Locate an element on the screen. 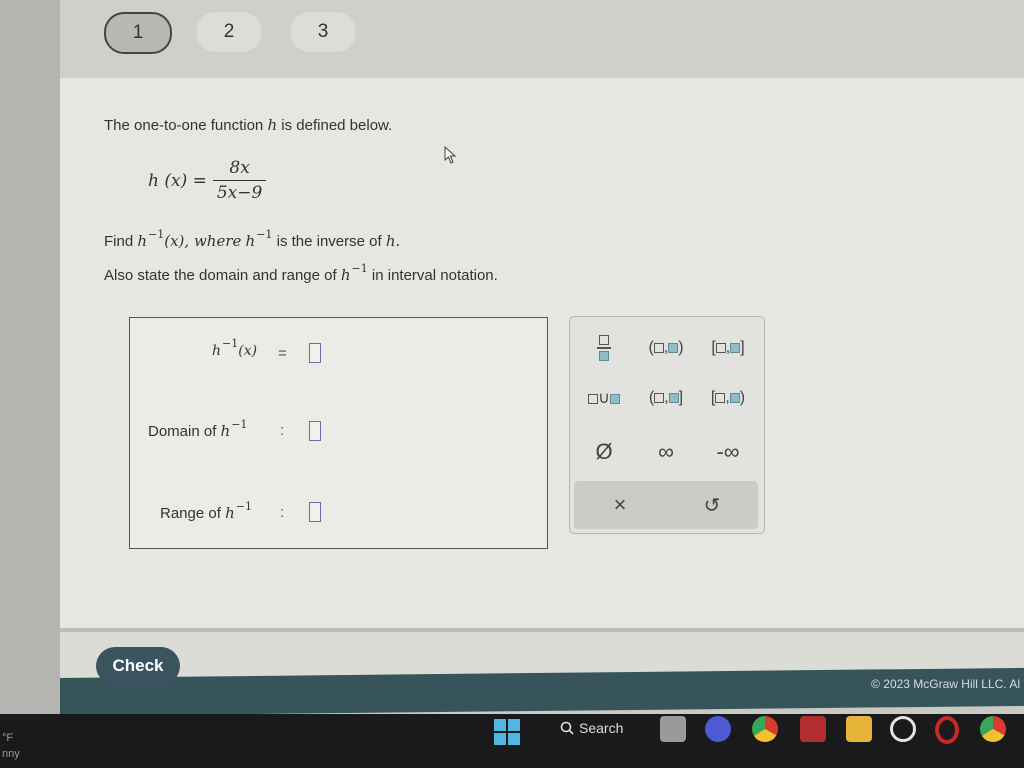 The width and height of the screenshot is (1024, 768). question-1-tab: 1 is located at coordinates (138, 33).